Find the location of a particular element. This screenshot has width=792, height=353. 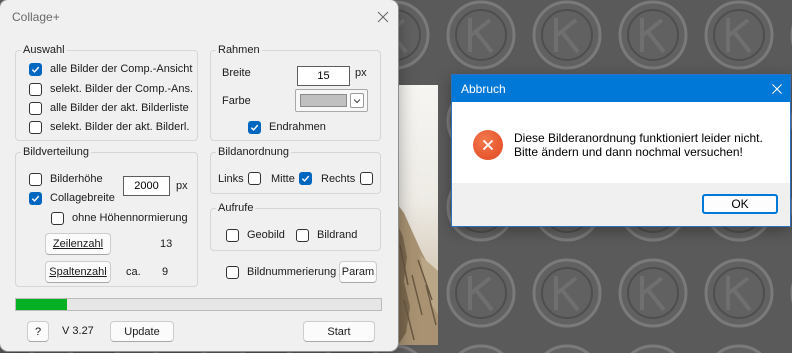

farbe-label: Farbe is located at coordinates (236, 101).